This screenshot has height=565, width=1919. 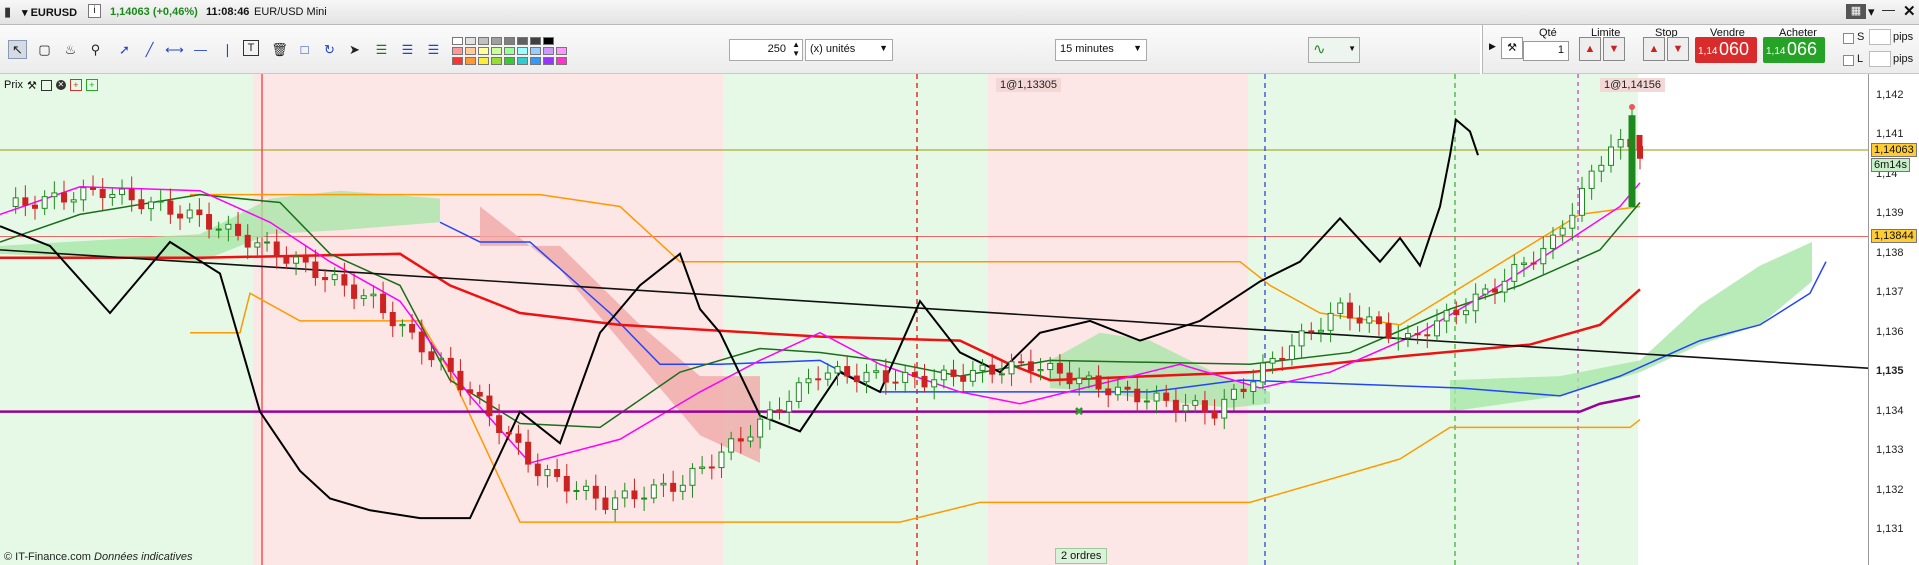 What do you see at coordinates (75, 85) in the screenshot?
I see `add-indicator-icon: +` at bounding box center [75, 85].